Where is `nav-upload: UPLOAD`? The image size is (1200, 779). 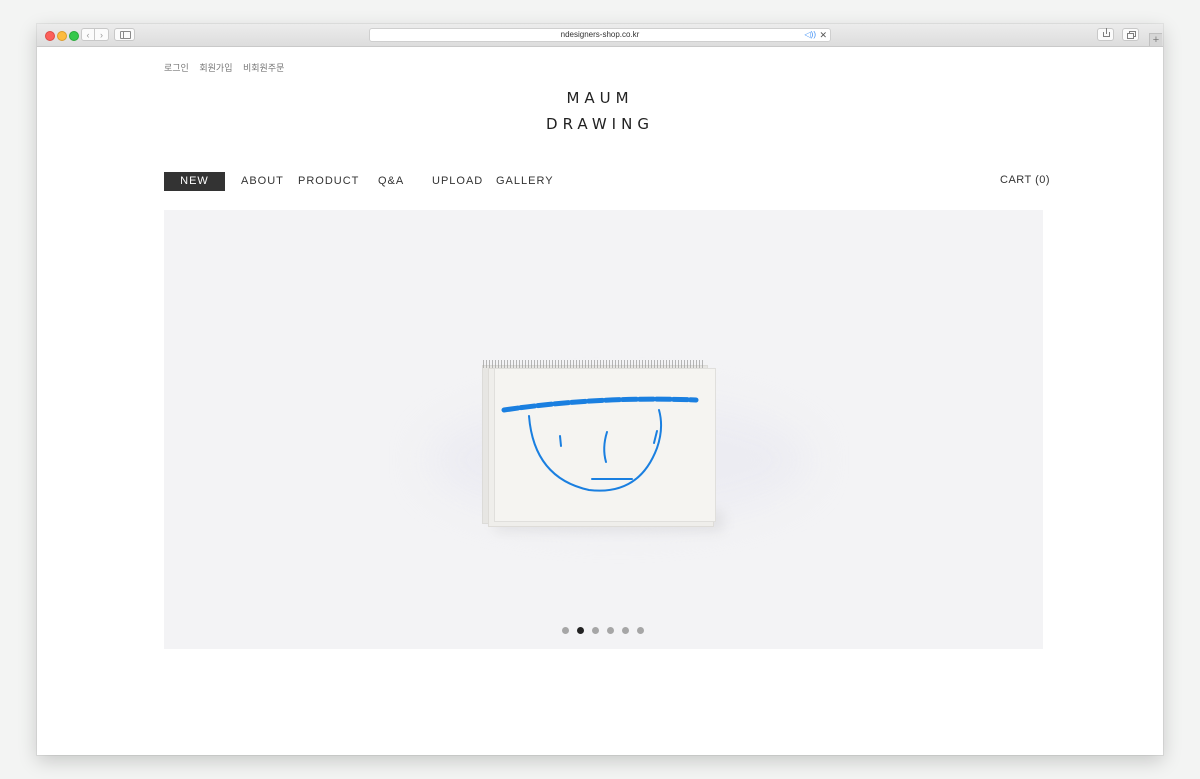 nav-upload: UPLOAD is located at coordinates (457, 181).